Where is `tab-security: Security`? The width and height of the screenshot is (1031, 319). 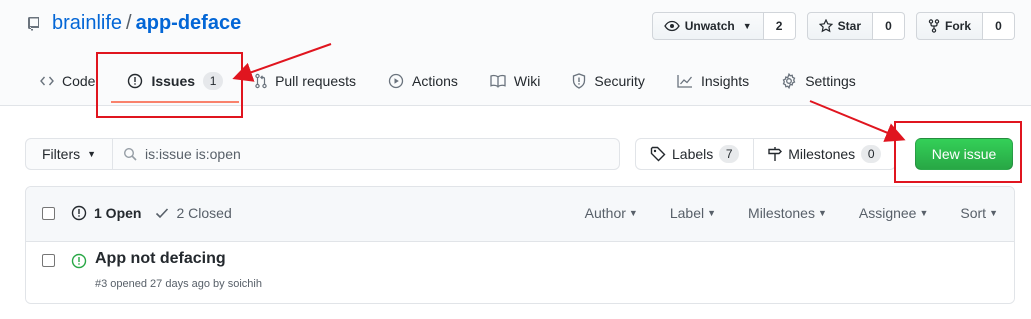
tab-security: Security is located at coordinates (608, 81).